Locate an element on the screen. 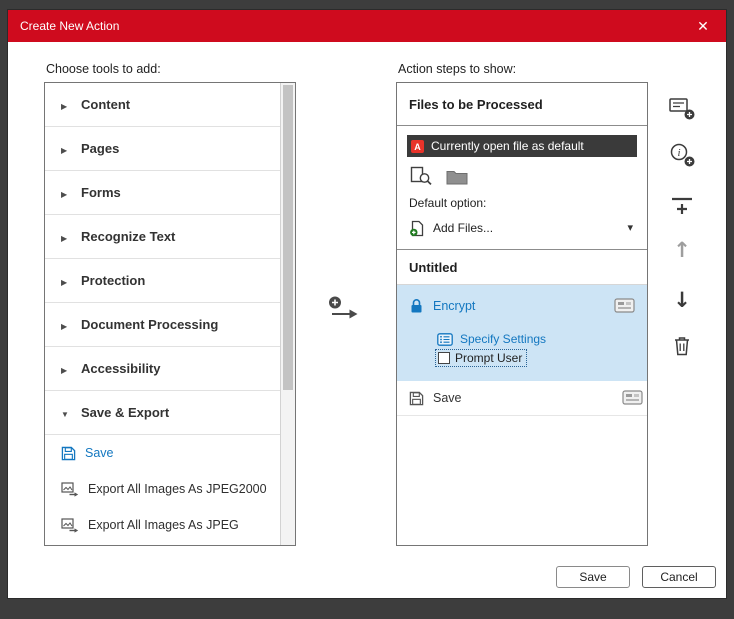 The width and height of the screenshot is (734, 619). browse-folder-button is located at coordinates (457, 179).